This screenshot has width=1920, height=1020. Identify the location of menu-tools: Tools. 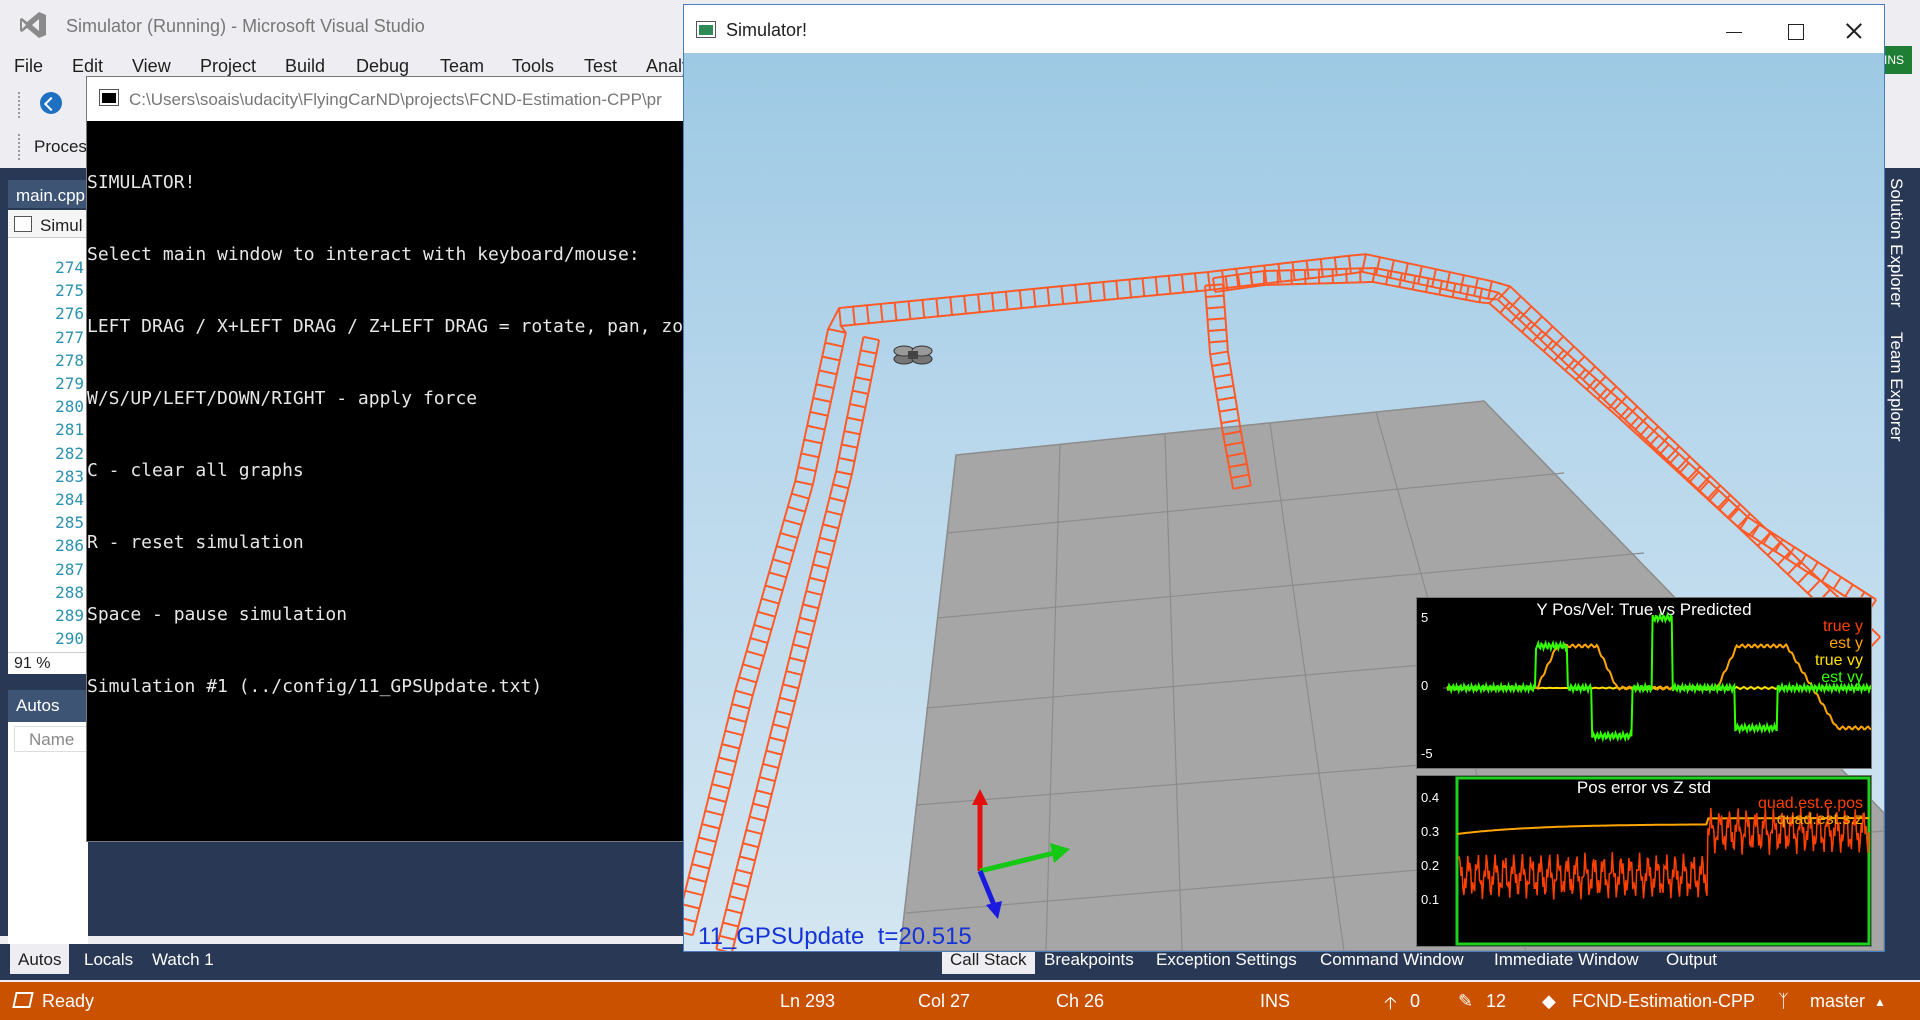
(533, 66).